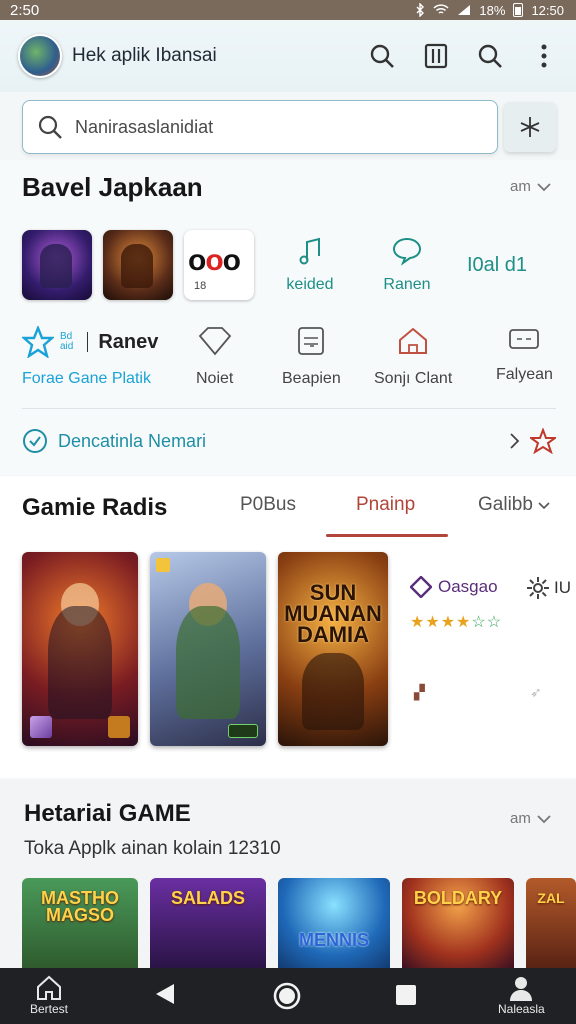 This screenshot has width=576, height=1024. I want to click on navigation-bar: Bertest Naleasla, so click(288, 996).